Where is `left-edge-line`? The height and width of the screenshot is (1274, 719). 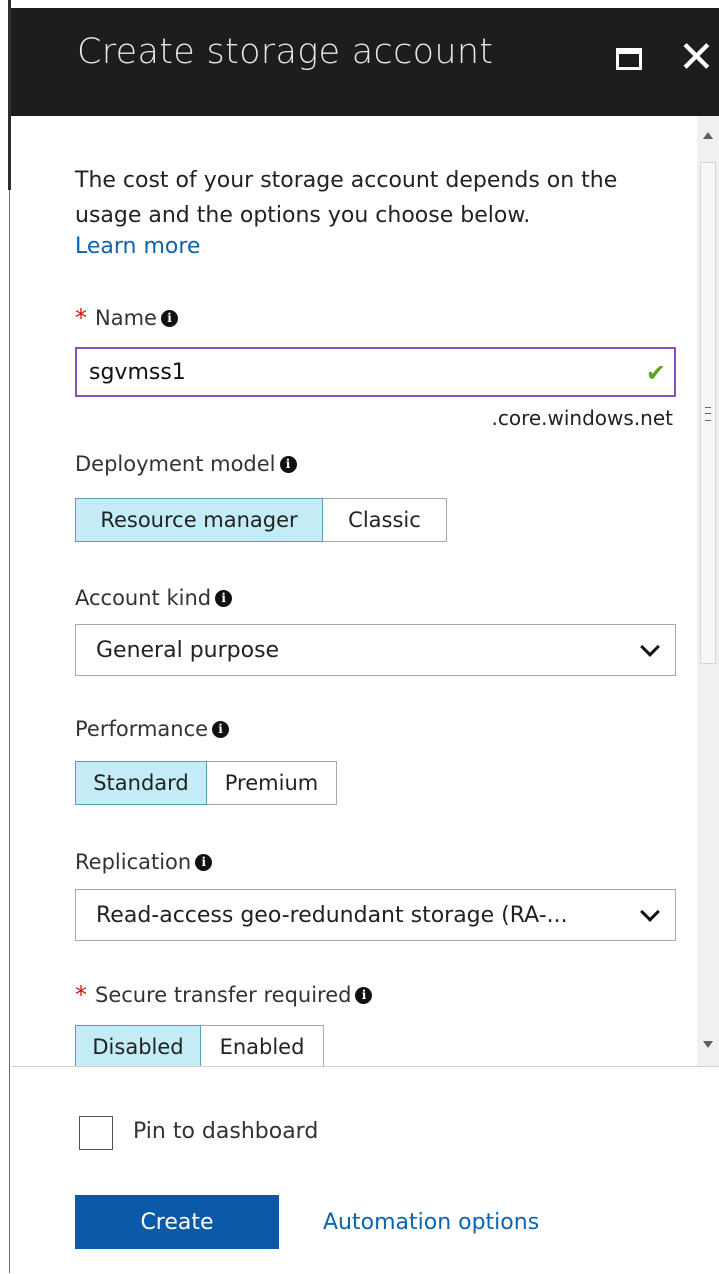 left-edge-line is located at coordinates (9, 731).